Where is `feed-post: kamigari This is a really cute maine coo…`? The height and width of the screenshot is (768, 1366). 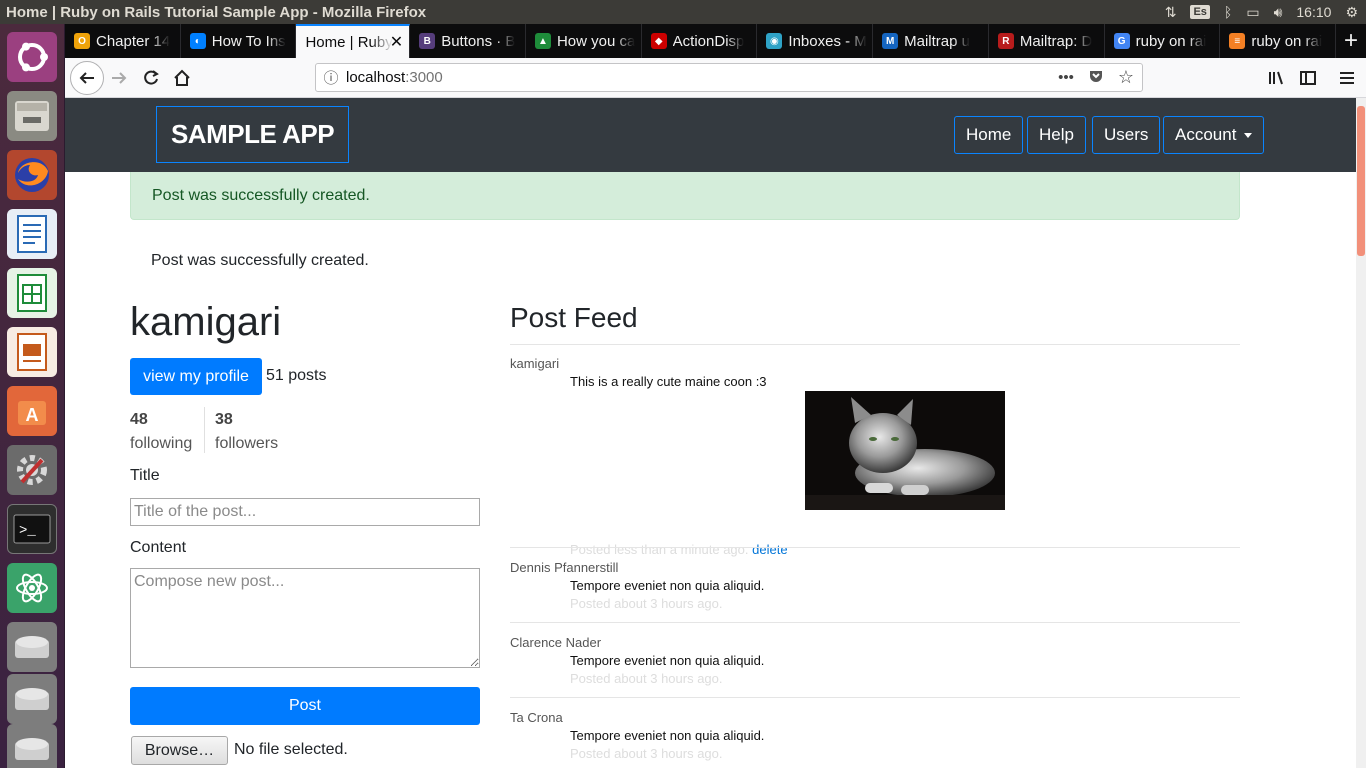 feed-post: kamigari This is a really cute maine coo… is located at coordinates (875, 456).